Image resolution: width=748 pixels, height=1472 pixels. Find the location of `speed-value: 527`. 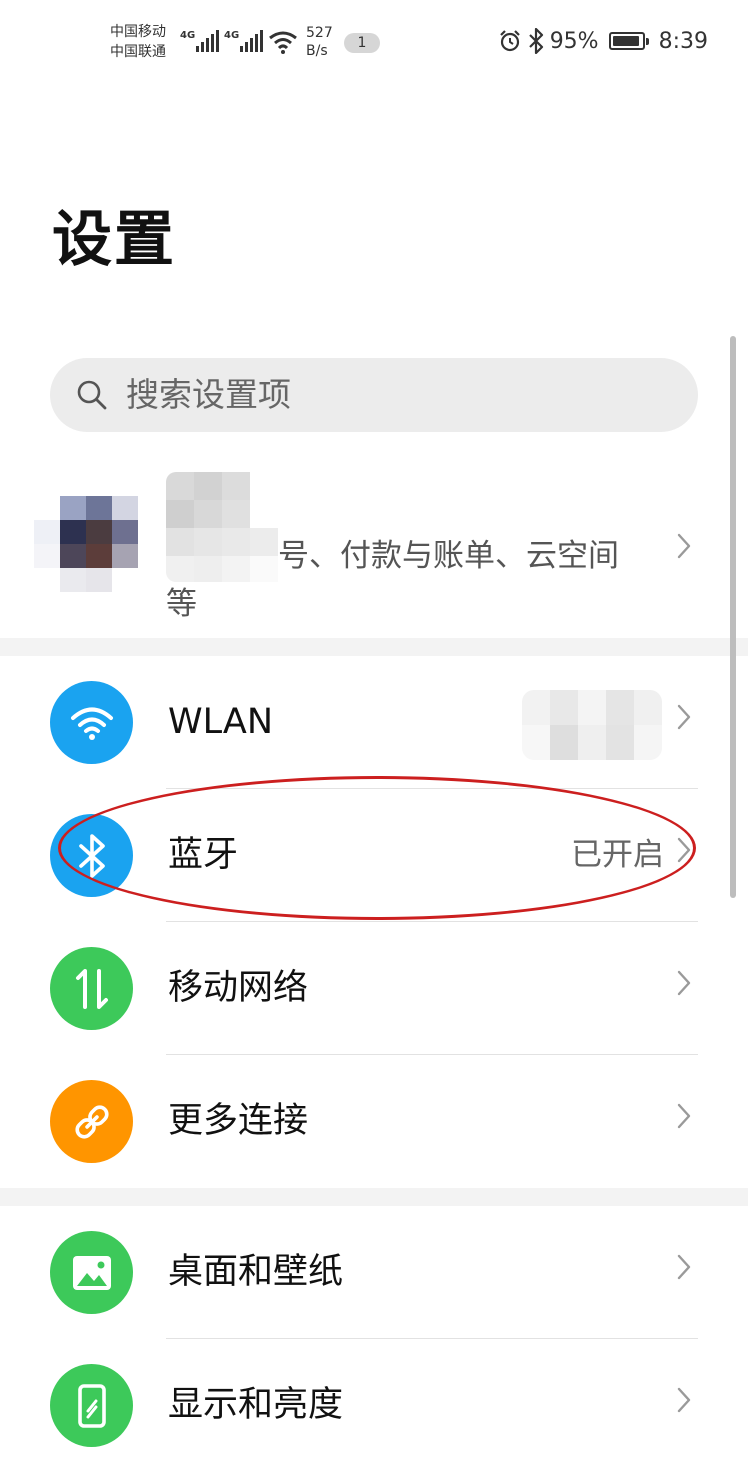

speed-value: 527 is located at coordinates (319, 33).